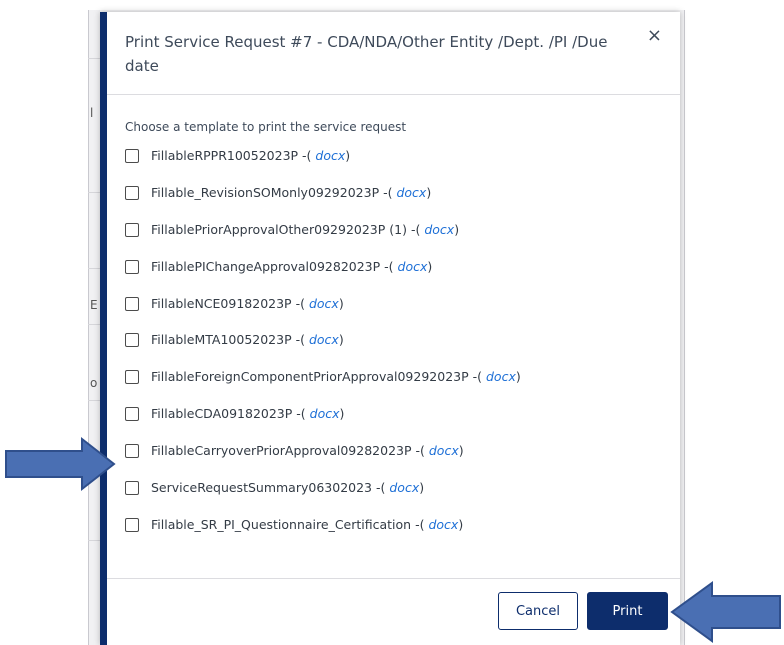  Describe the element at coordinates (221, 303) in the screenshot. I see `template-name: FillableNCE09182023P` at that location.